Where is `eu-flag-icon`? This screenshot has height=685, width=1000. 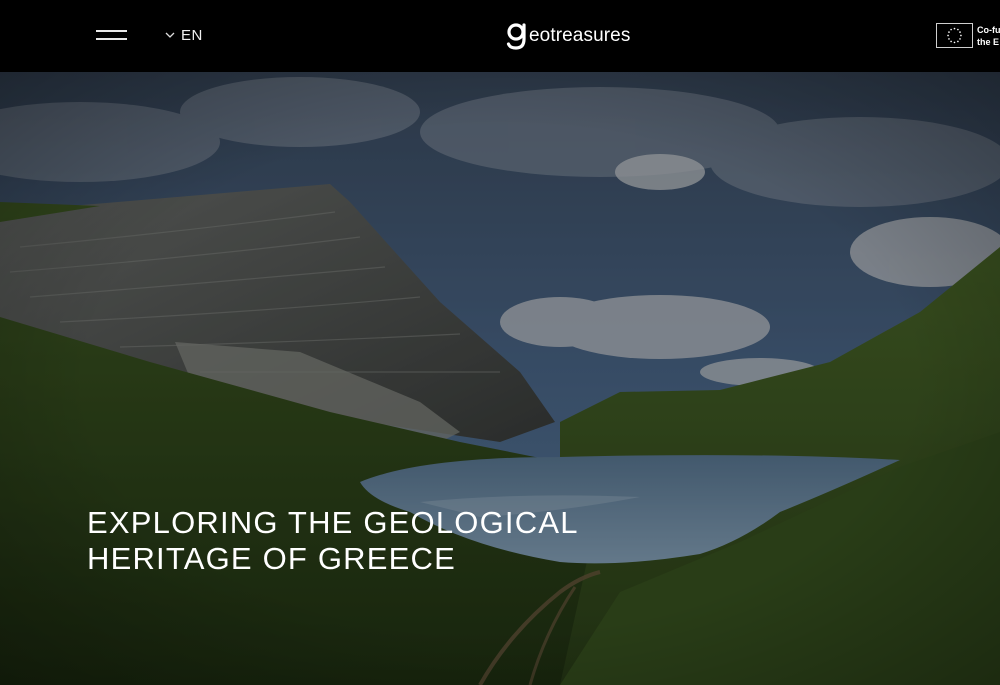
eu-flag-icon is located at coordinates (954, 35).